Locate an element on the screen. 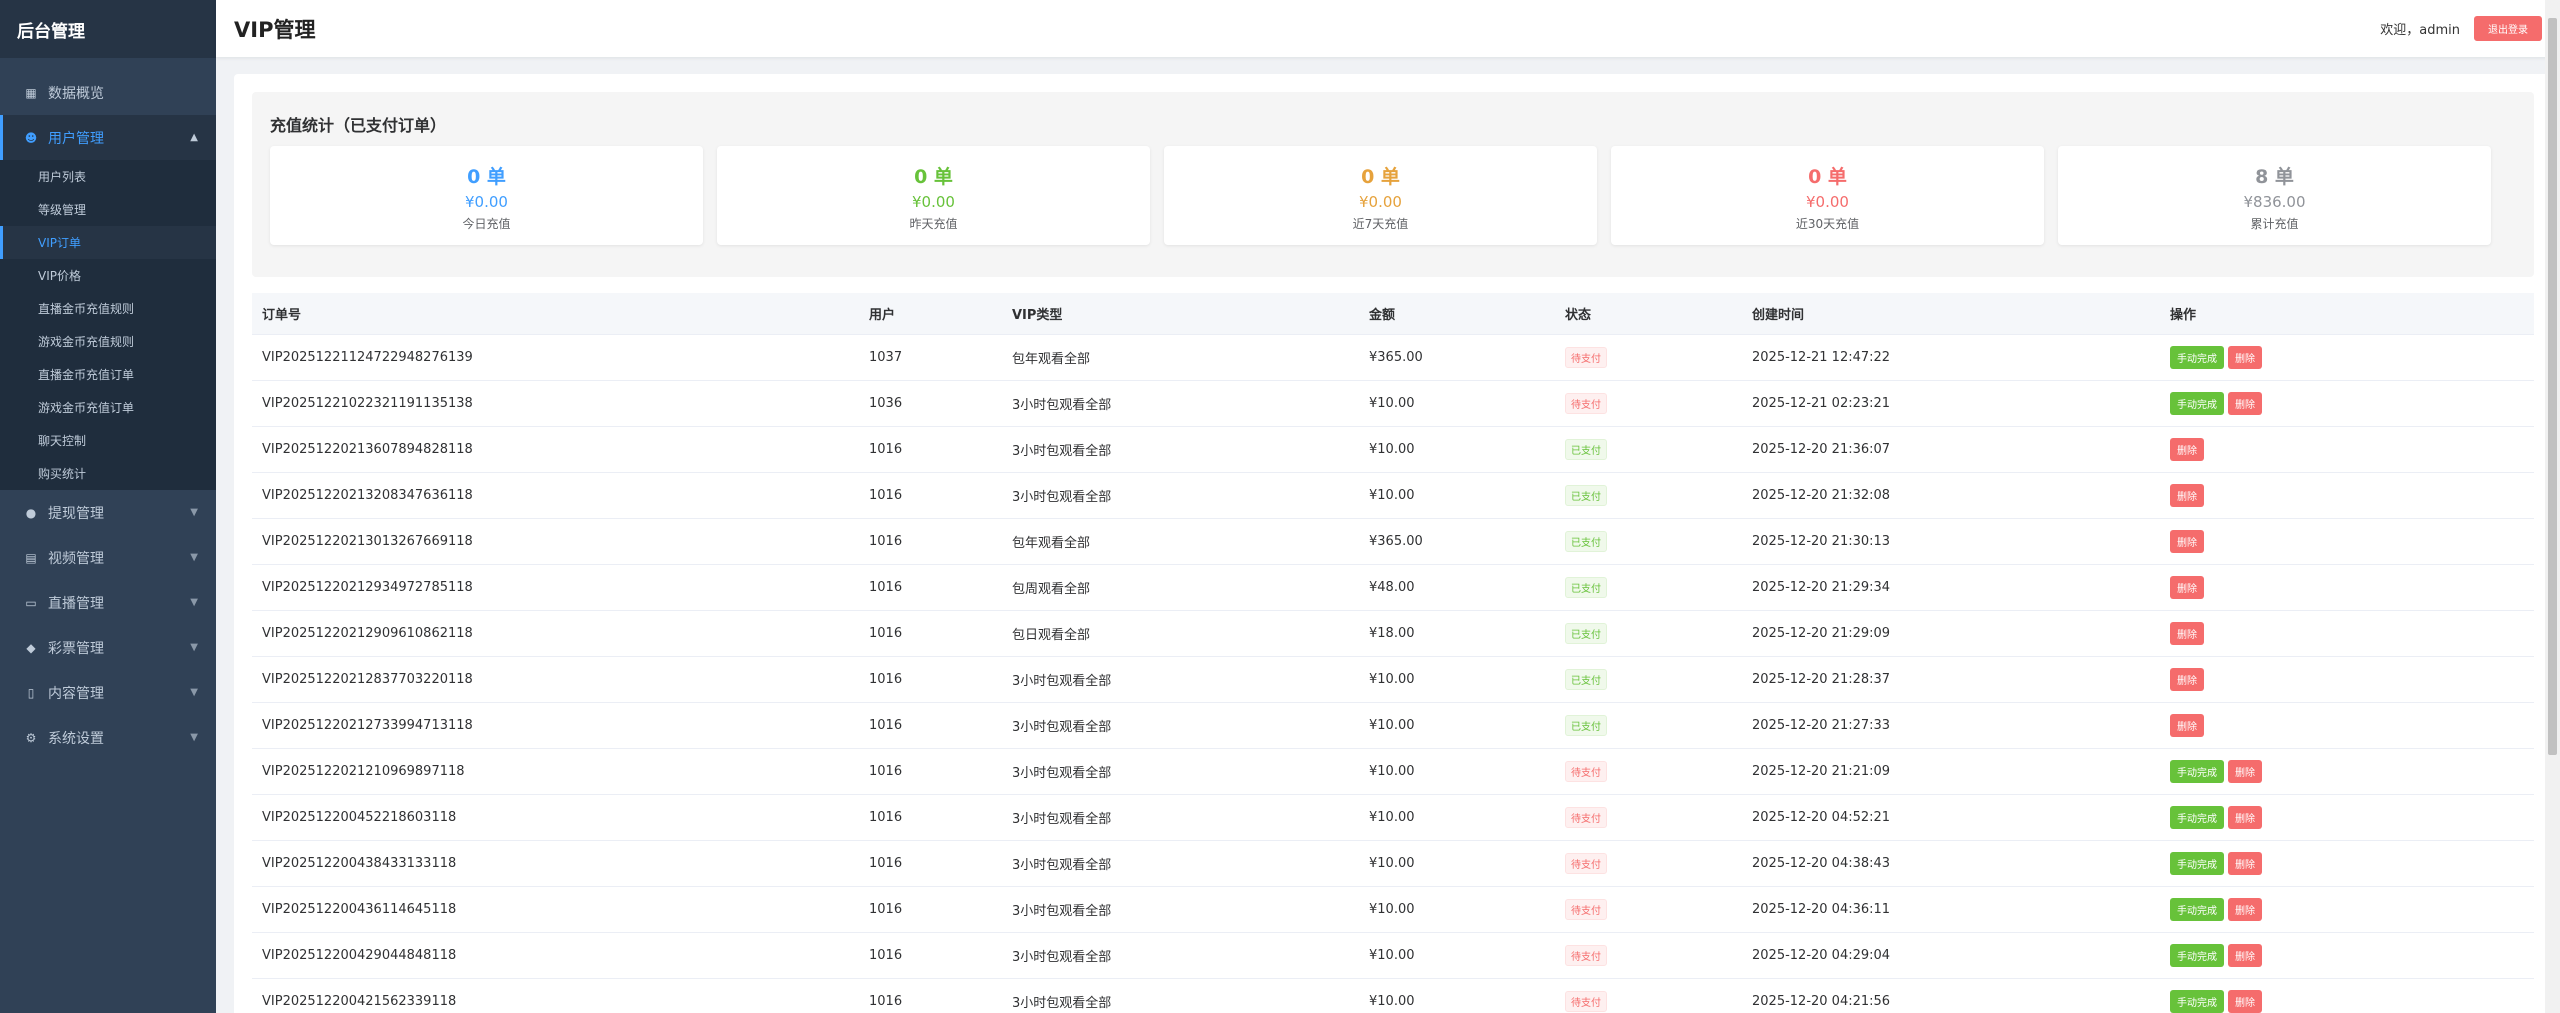  sidebar-item: ● 提现管理 ▼ is located at coordinates (108, 512).